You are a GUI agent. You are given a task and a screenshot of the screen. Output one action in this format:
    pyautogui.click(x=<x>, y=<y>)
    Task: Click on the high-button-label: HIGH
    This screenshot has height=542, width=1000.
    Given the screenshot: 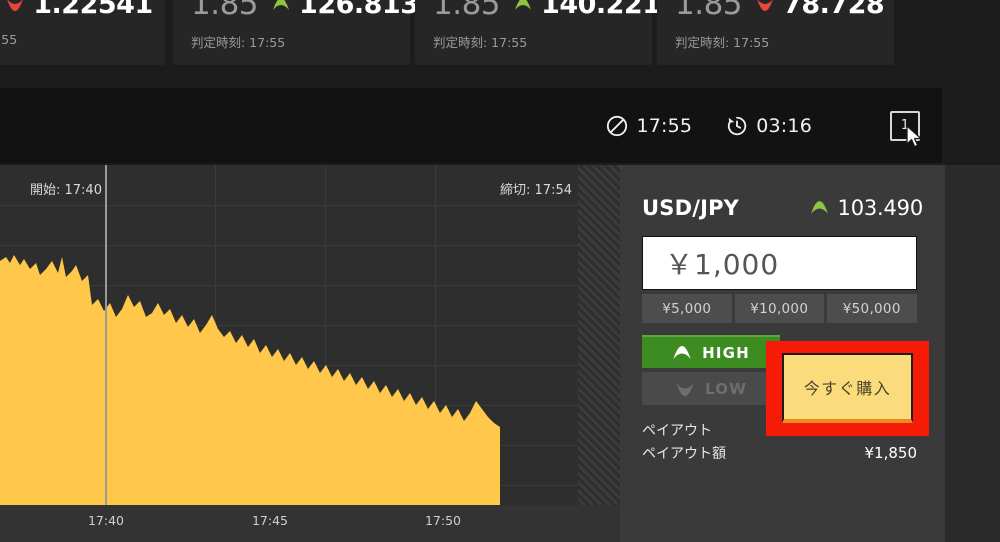 What is the action you would take?
    pyautogui.click(x=726, y=352)
    